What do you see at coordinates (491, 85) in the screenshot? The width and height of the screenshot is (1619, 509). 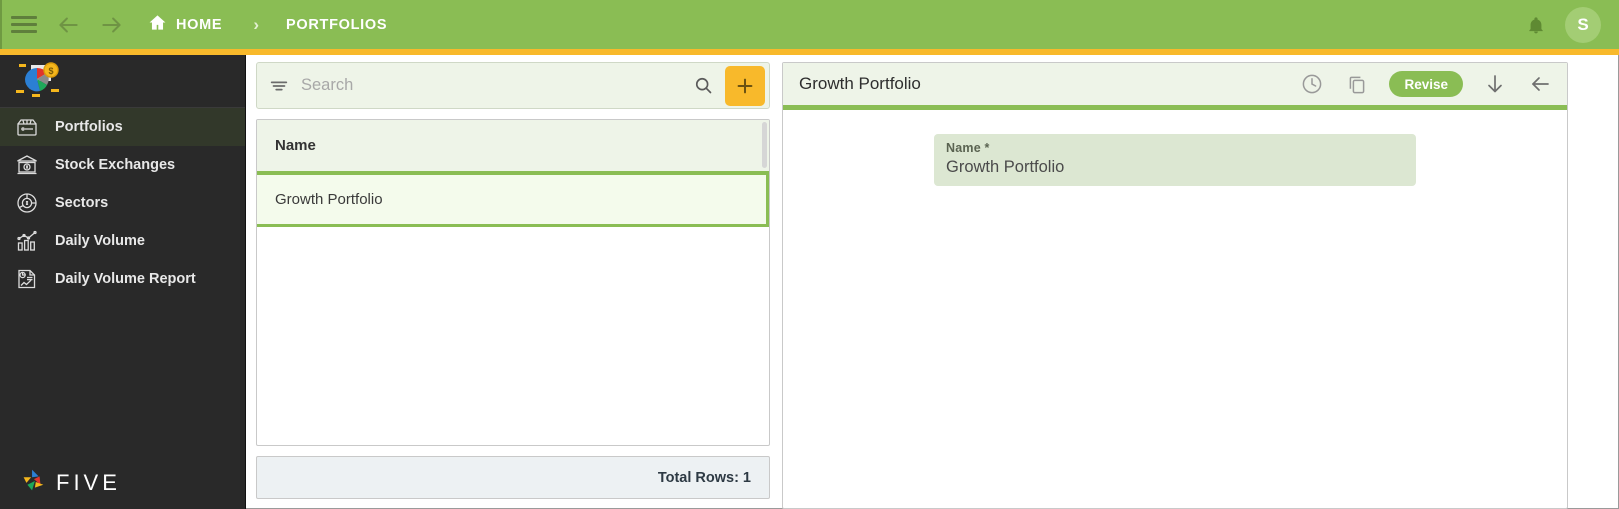 I see `search-input` at bounding box center [491, 85].